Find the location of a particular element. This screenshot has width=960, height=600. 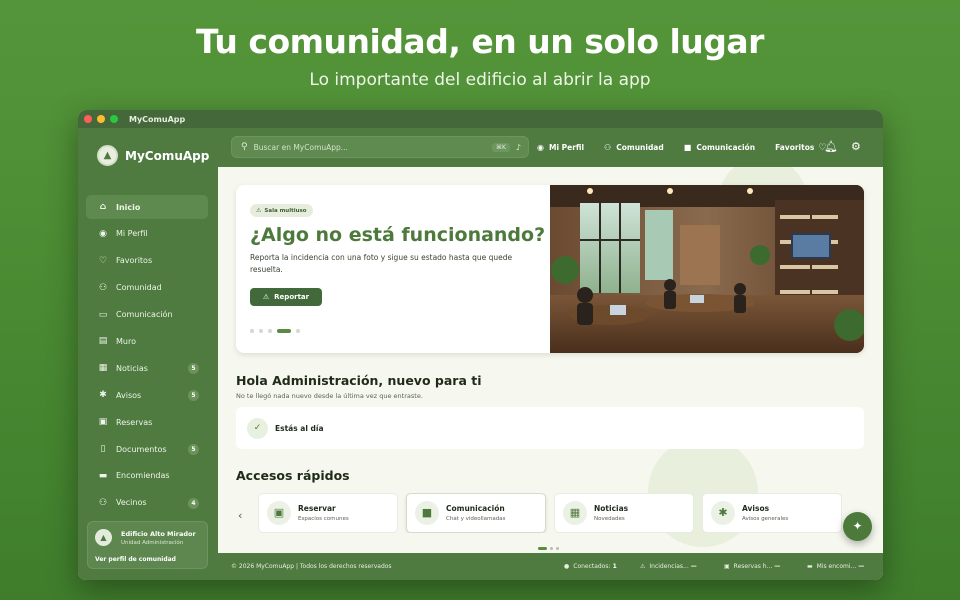

chevron-left-icon: ‹ is located at coordinates (240, 515).